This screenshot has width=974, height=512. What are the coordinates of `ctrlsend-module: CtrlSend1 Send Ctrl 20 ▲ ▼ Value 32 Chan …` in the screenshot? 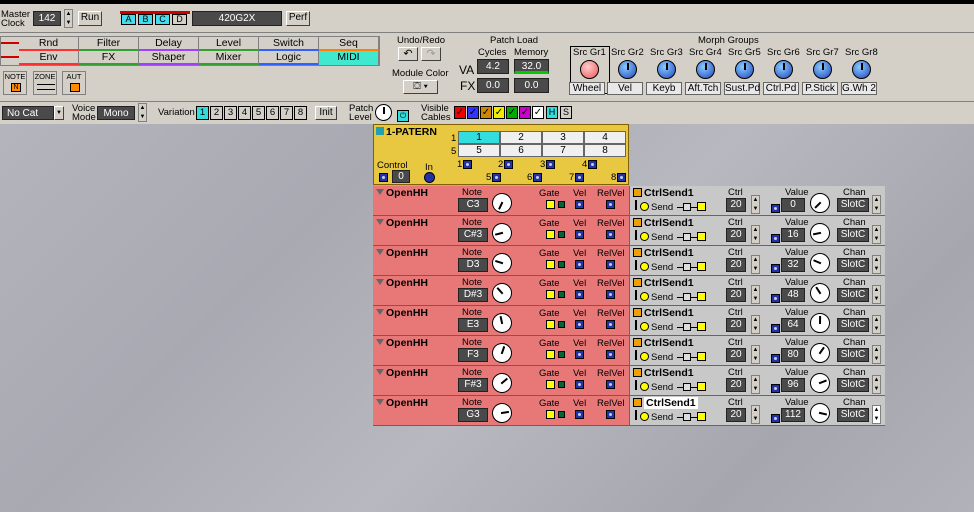 It's located at (757, 261).